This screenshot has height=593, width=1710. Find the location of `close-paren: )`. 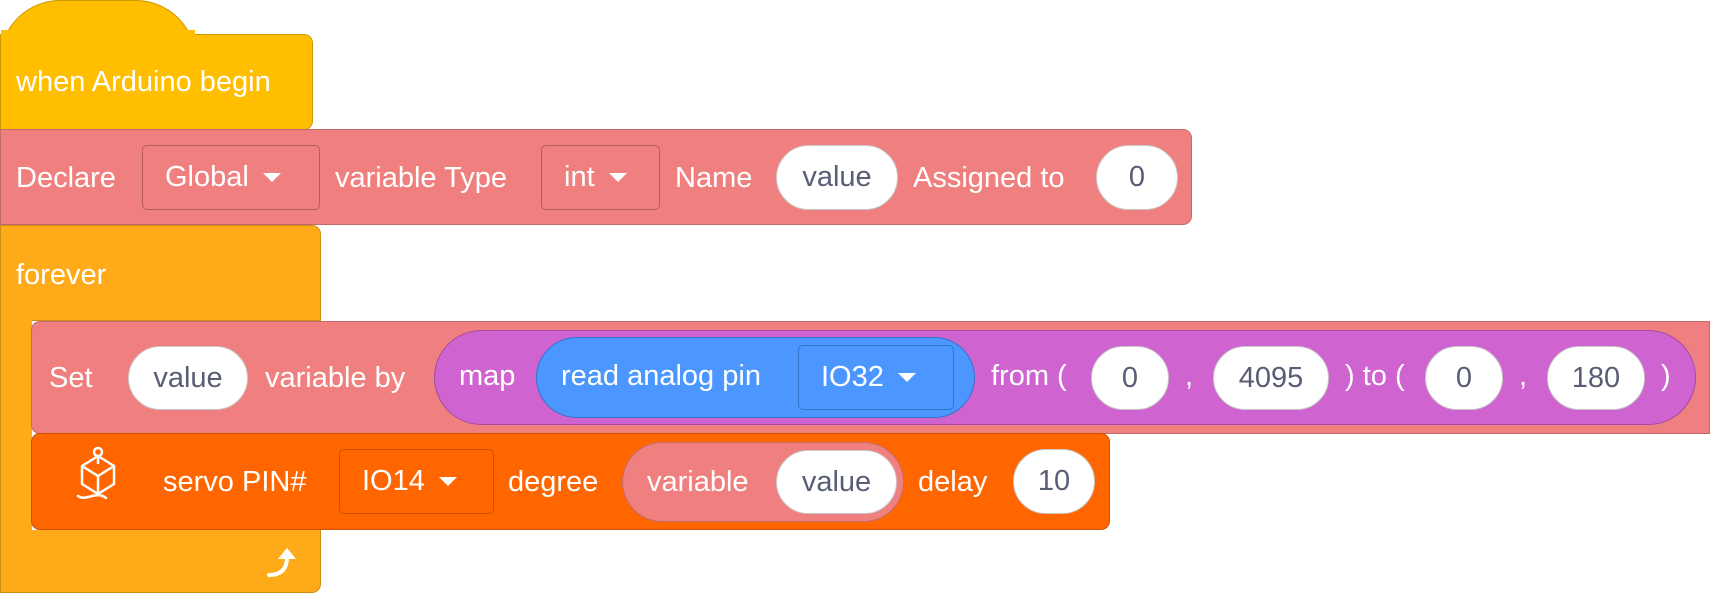

close-paren: ) is located at coordinates (1666, 376).